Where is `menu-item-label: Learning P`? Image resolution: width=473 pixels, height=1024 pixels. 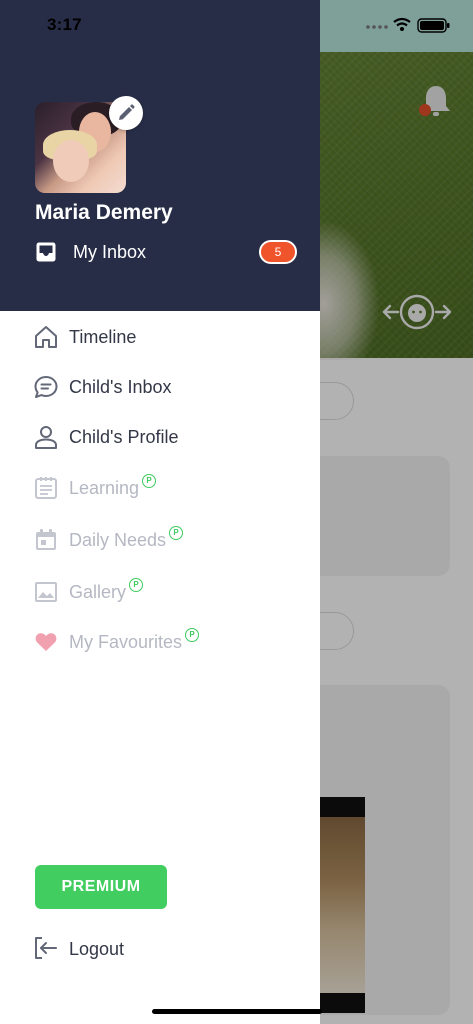
menu-item-label: Learning P is located at coordinates (113, 486).